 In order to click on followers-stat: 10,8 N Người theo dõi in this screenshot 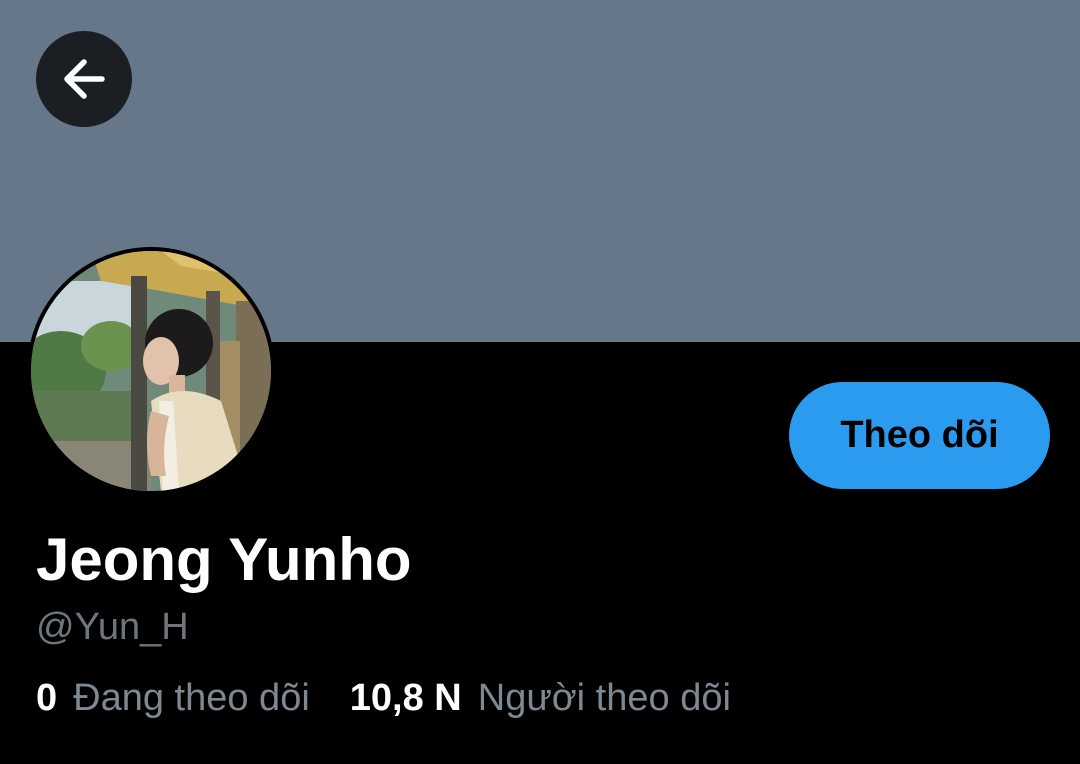, I will do `click(540, 698)`.